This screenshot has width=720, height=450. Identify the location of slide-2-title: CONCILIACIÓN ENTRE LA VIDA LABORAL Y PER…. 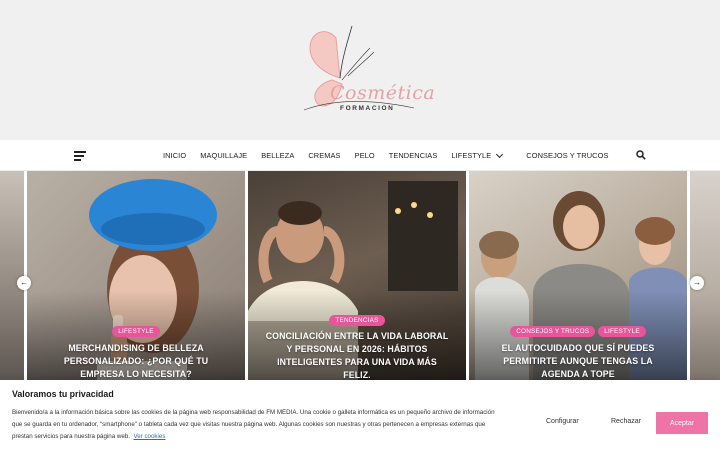
(357, 355).